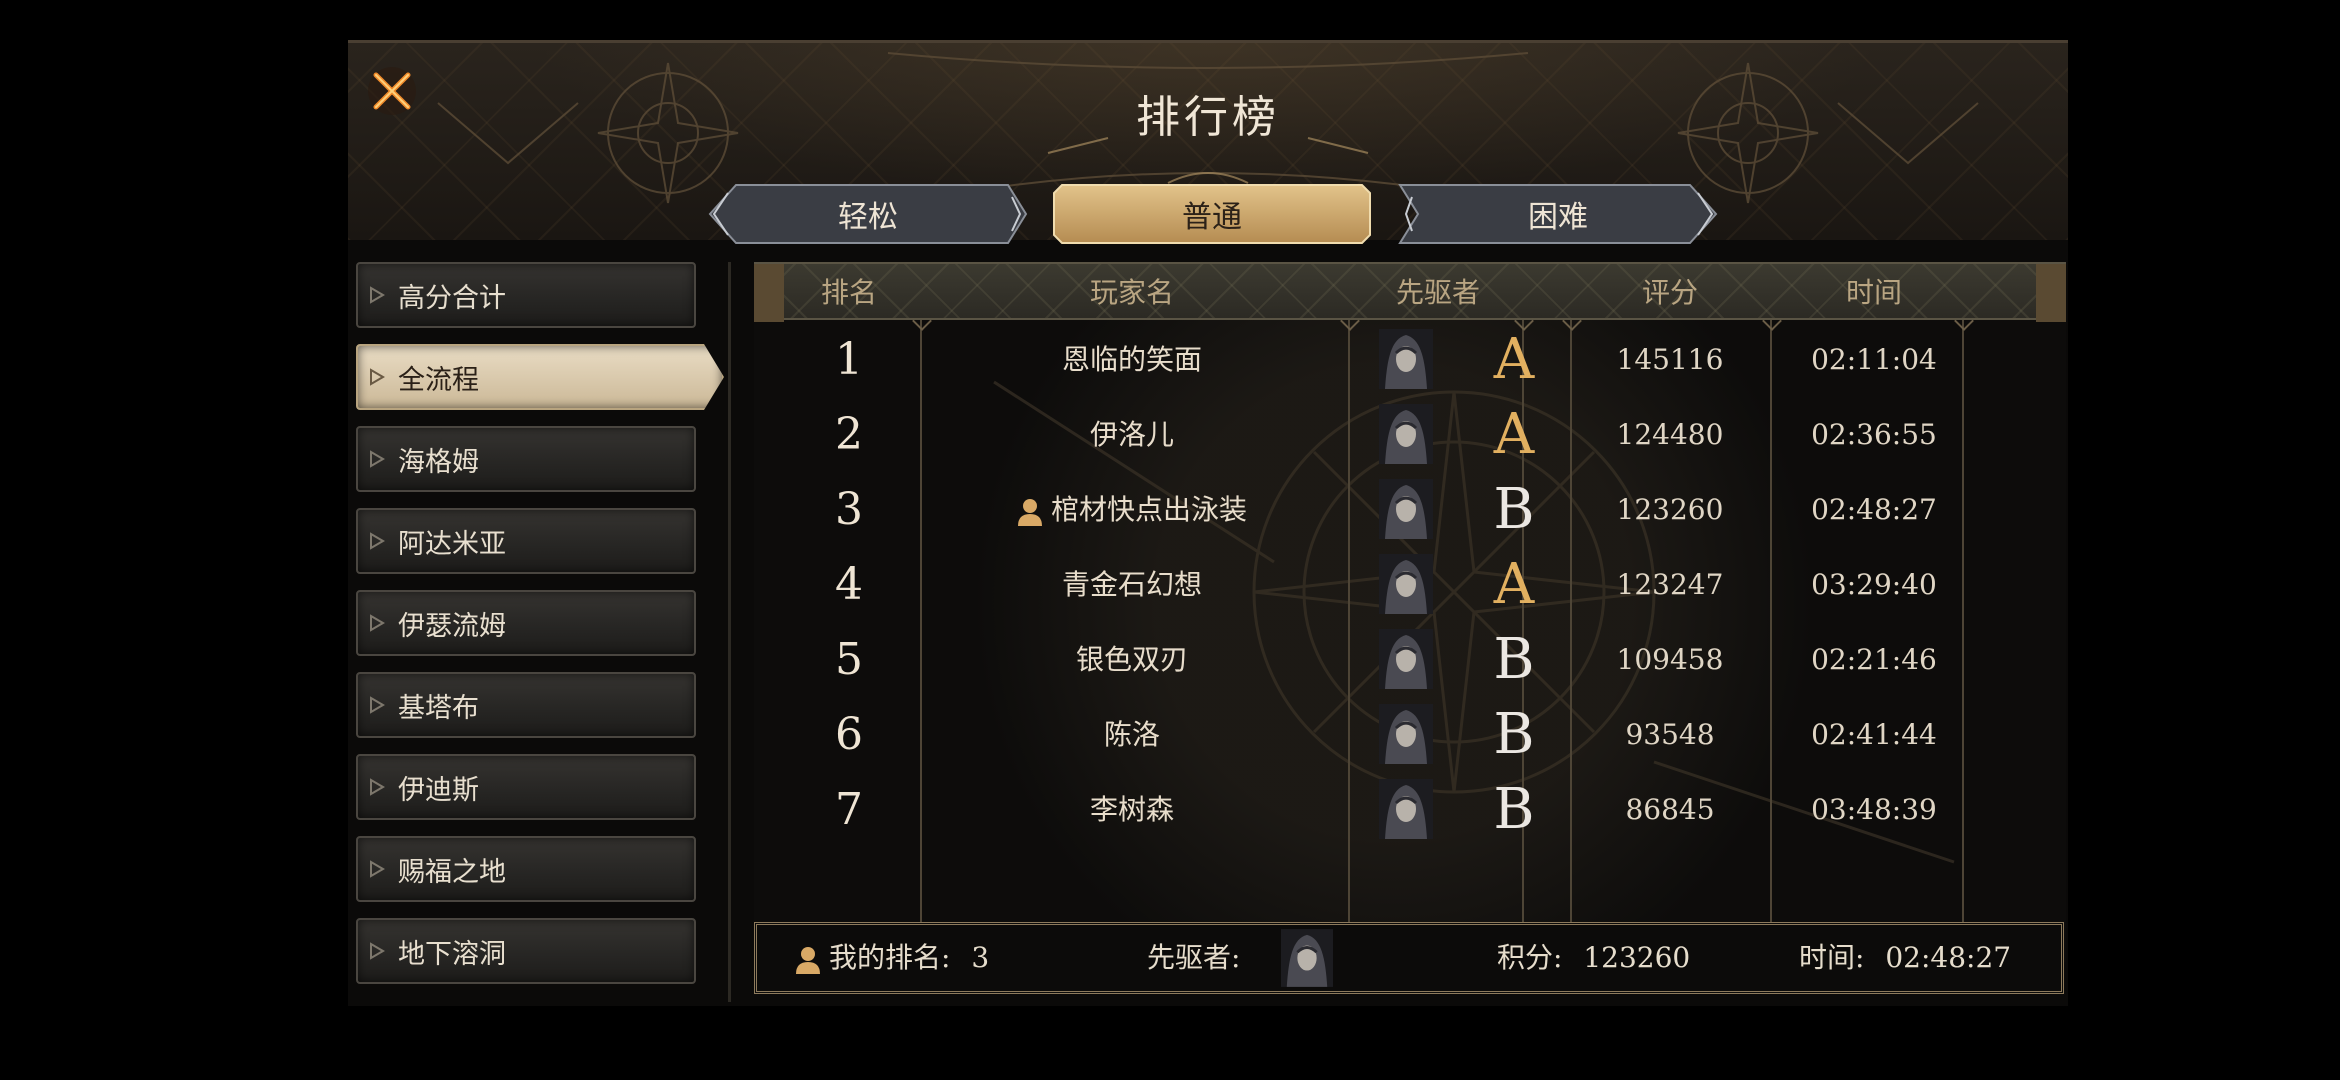  I want to click on sidebar-item-label: 地下溶洞, so click(452, 954).